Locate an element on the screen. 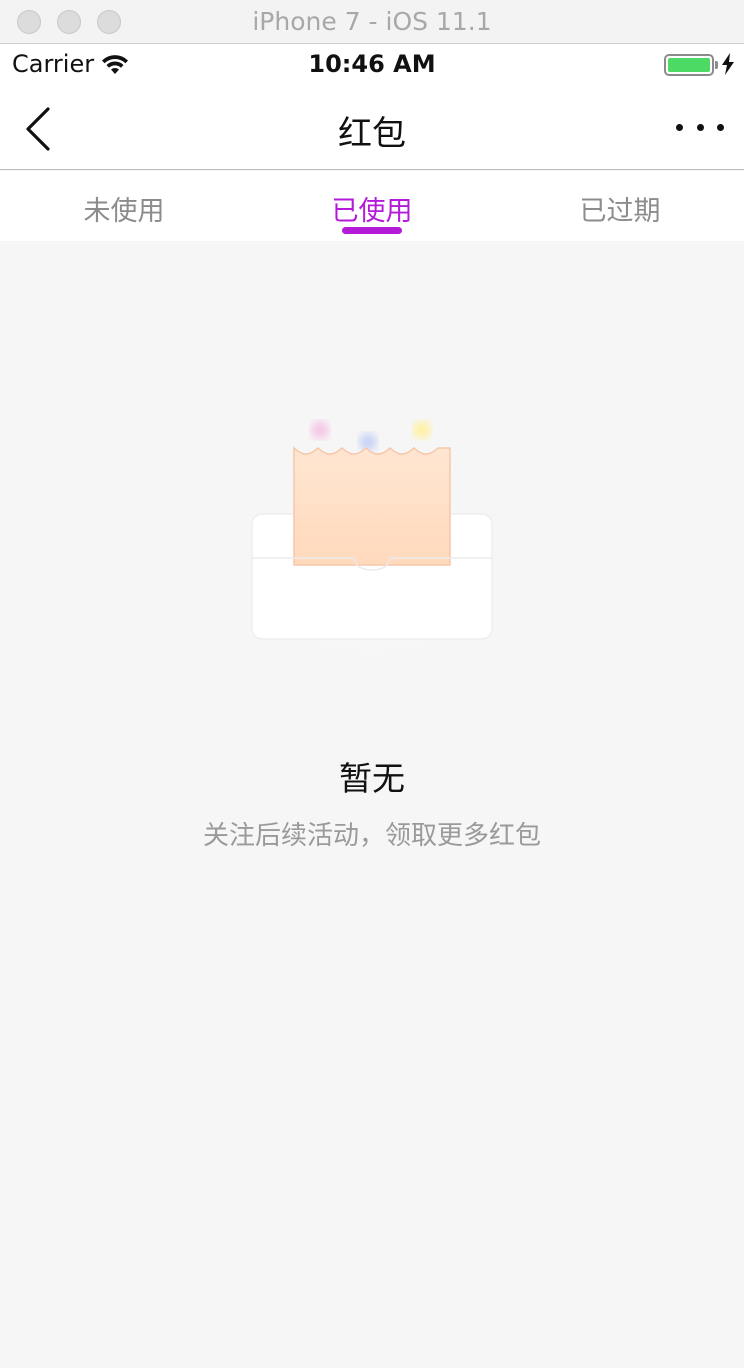 This screenshot has height=1368, width=744. empty-state-title: 暂无 is located at coordinates (372, 778).